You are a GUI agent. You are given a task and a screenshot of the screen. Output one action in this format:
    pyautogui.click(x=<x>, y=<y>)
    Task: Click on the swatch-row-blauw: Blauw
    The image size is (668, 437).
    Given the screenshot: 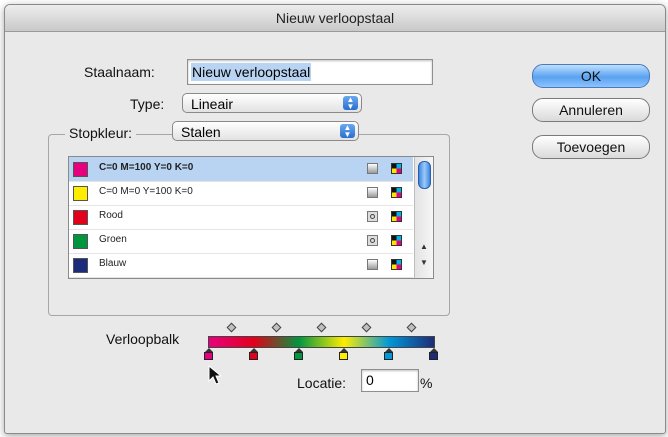 What is the action you would take?
    pyautogui.click(x=241, y=265)
    